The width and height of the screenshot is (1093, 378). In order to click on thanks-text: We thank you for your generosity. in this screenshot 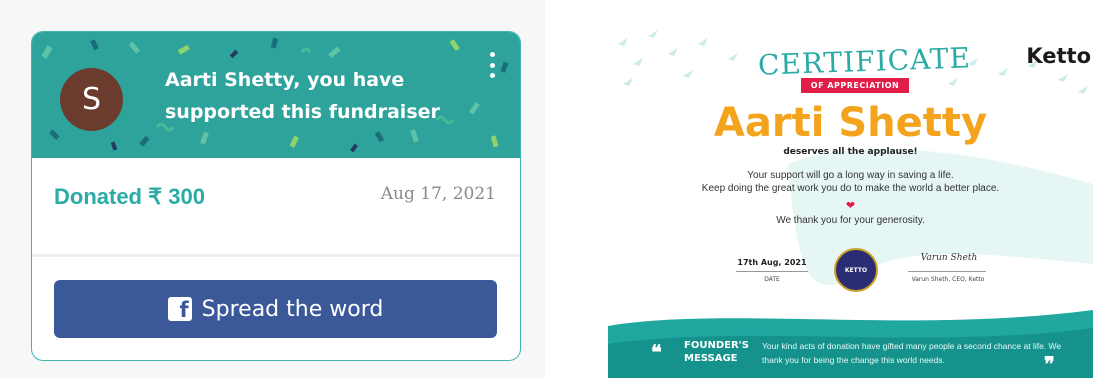, I will do `click(850, 220)`.